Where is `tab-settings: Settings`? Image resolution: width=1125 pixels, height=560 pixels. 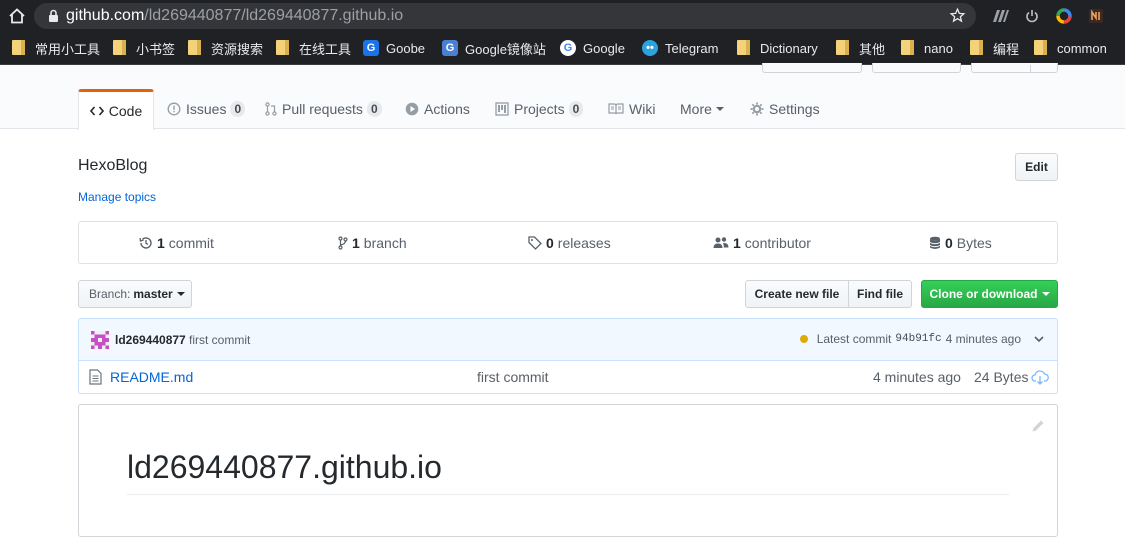 tab-settings: Settings is located at coordinates (785, 109).